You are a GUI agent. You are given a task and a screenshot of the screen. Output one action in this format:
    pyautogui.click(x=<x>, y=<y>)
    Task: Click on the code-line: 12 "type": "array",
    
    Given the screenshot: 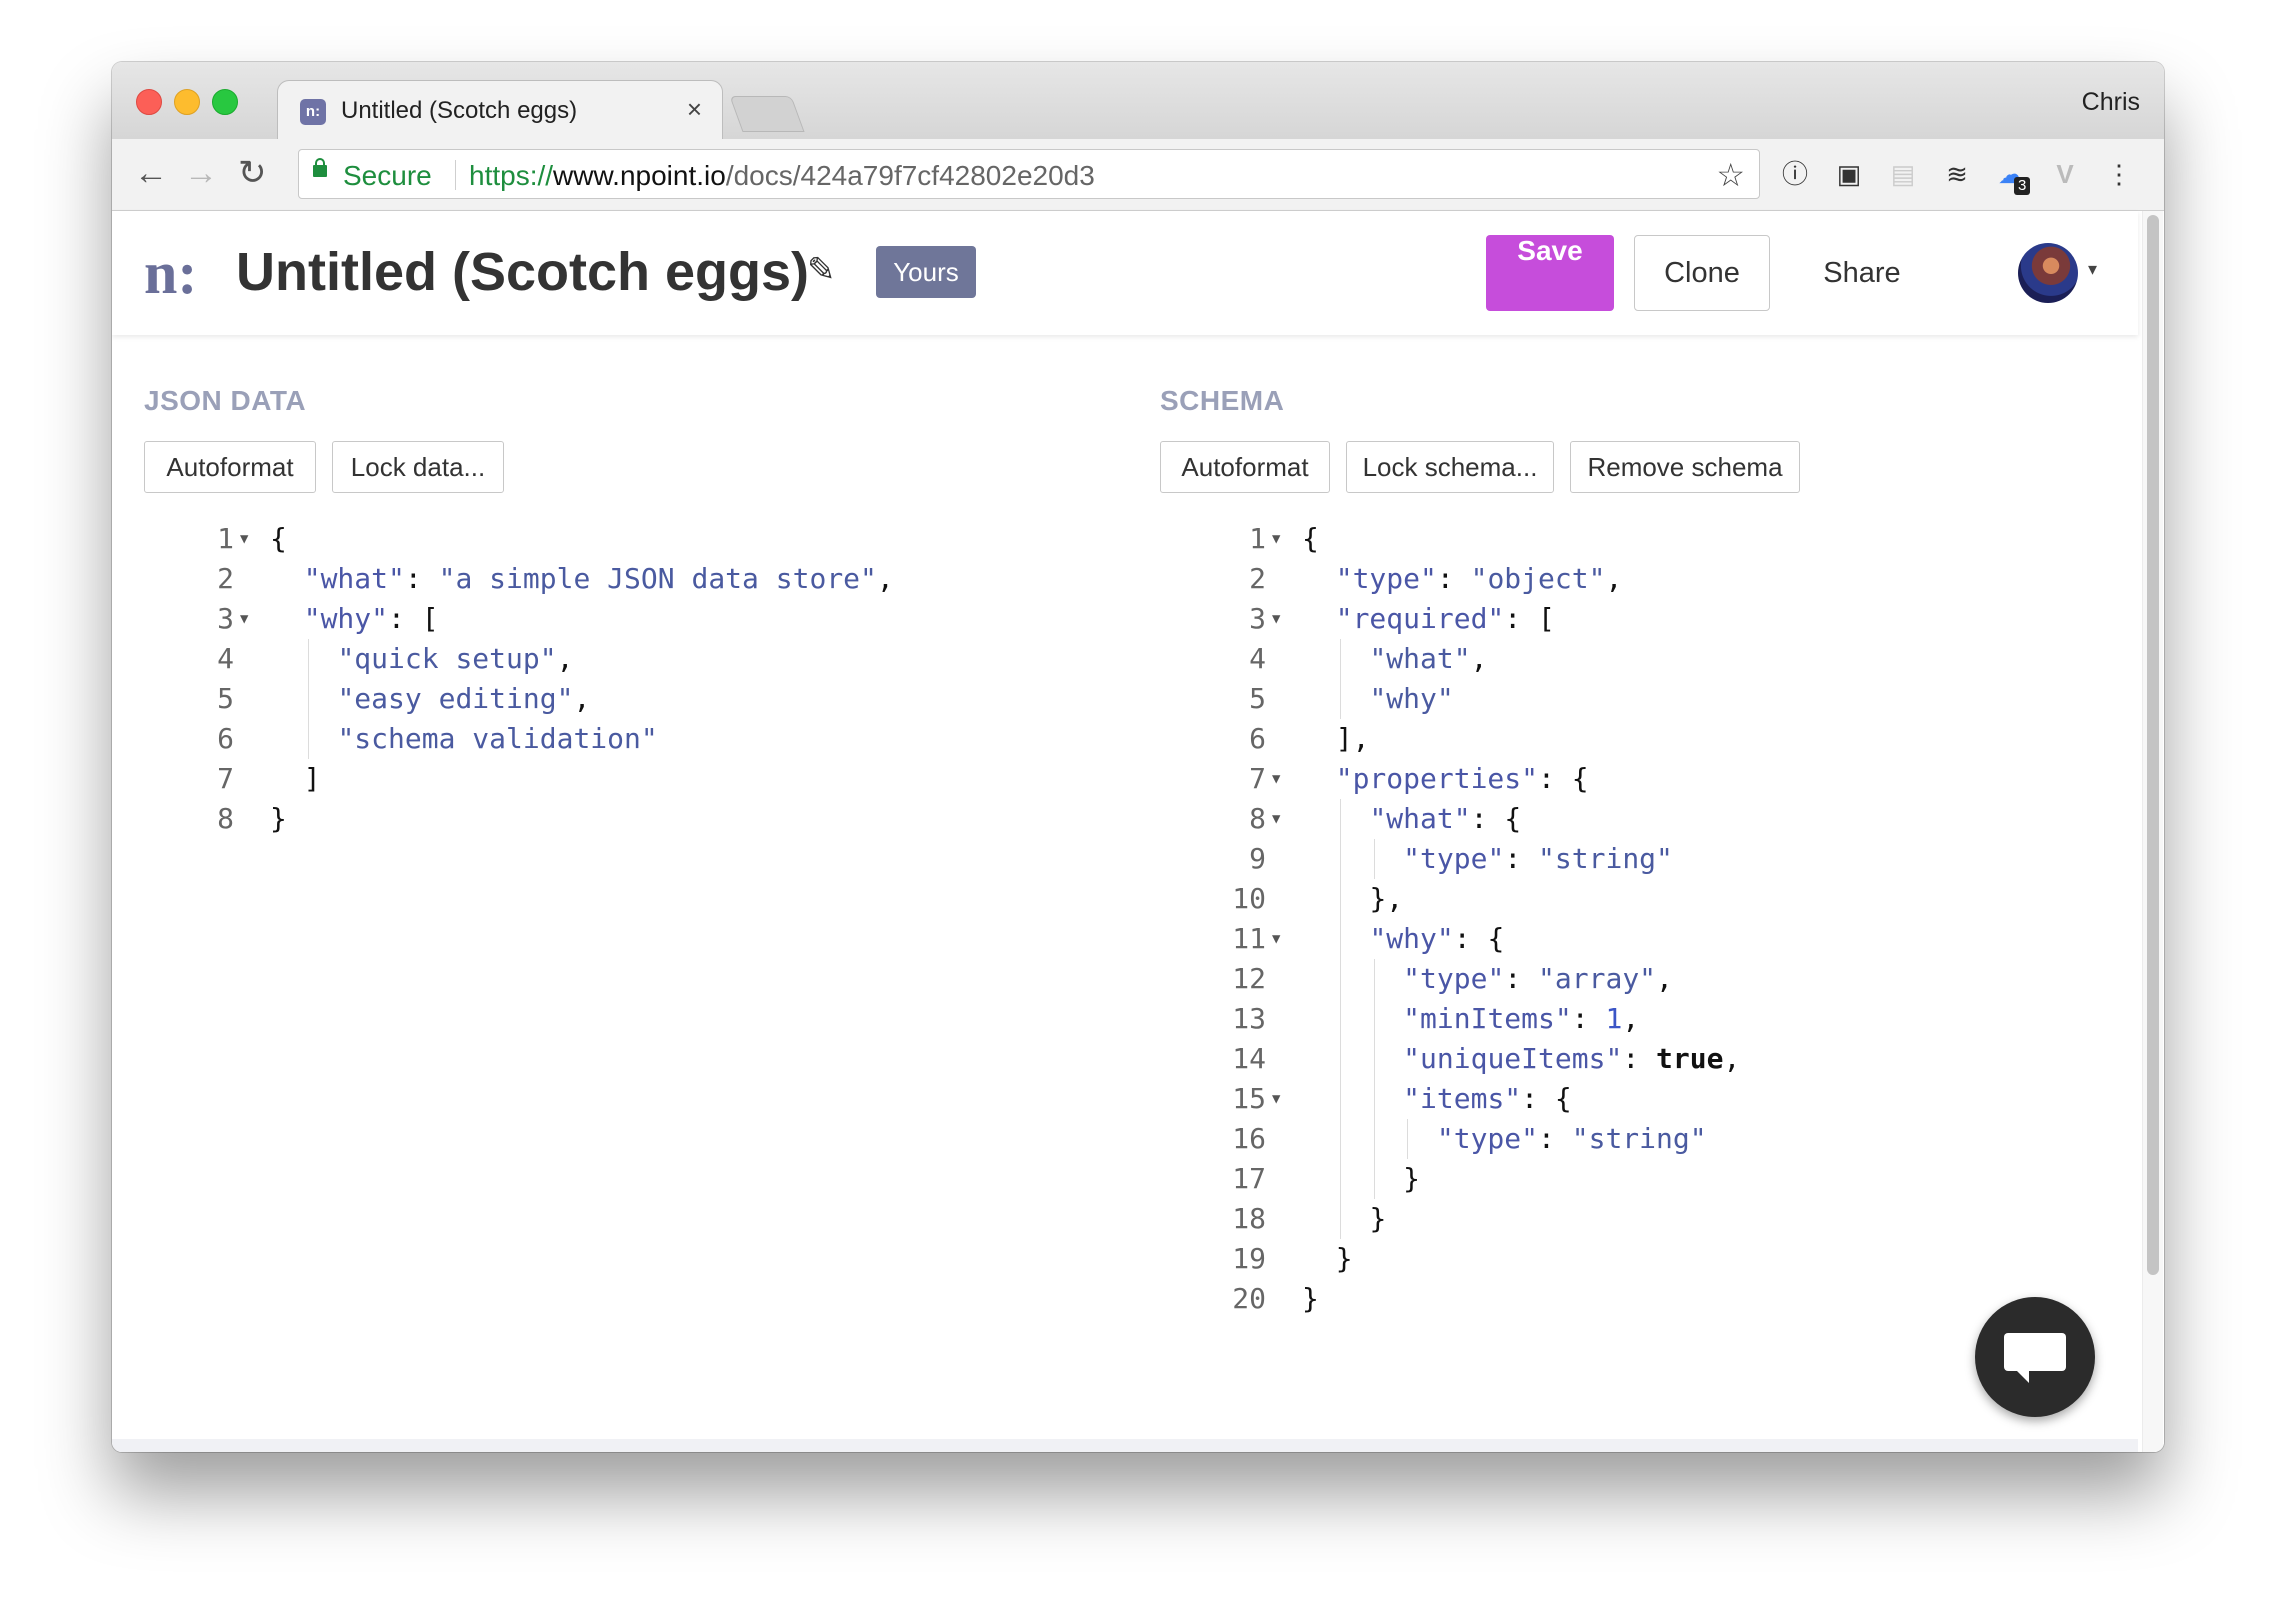 What is the action you would take?
    pyautogui.click(x=1656, y=979)
    